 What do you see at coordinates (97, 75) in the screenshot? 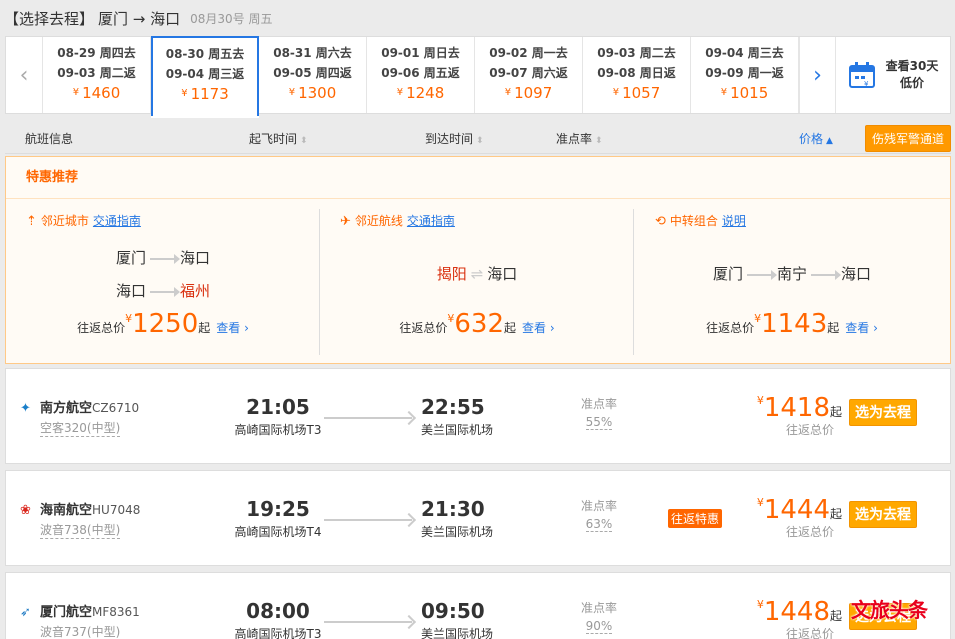
I see `date-cell: 08-29 周四去 09-03 周二返 ¥1460` at bounding box center [97, 75].